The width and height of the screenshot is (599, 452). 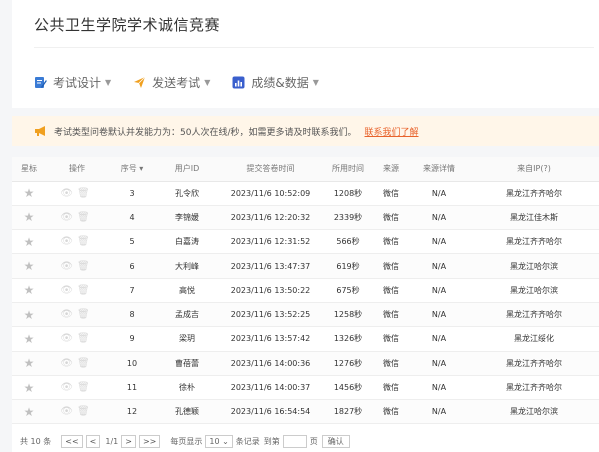 What do you see at coordinates (149, 441) in the screenshot?
I see `last-page-button: >>` at bounding box center [149, 441].